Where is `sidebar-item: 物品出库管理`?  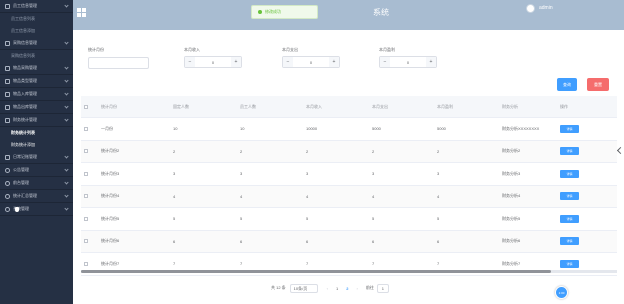
sidebar-item: 物品出库管理 is located at coordinates (36, 107).